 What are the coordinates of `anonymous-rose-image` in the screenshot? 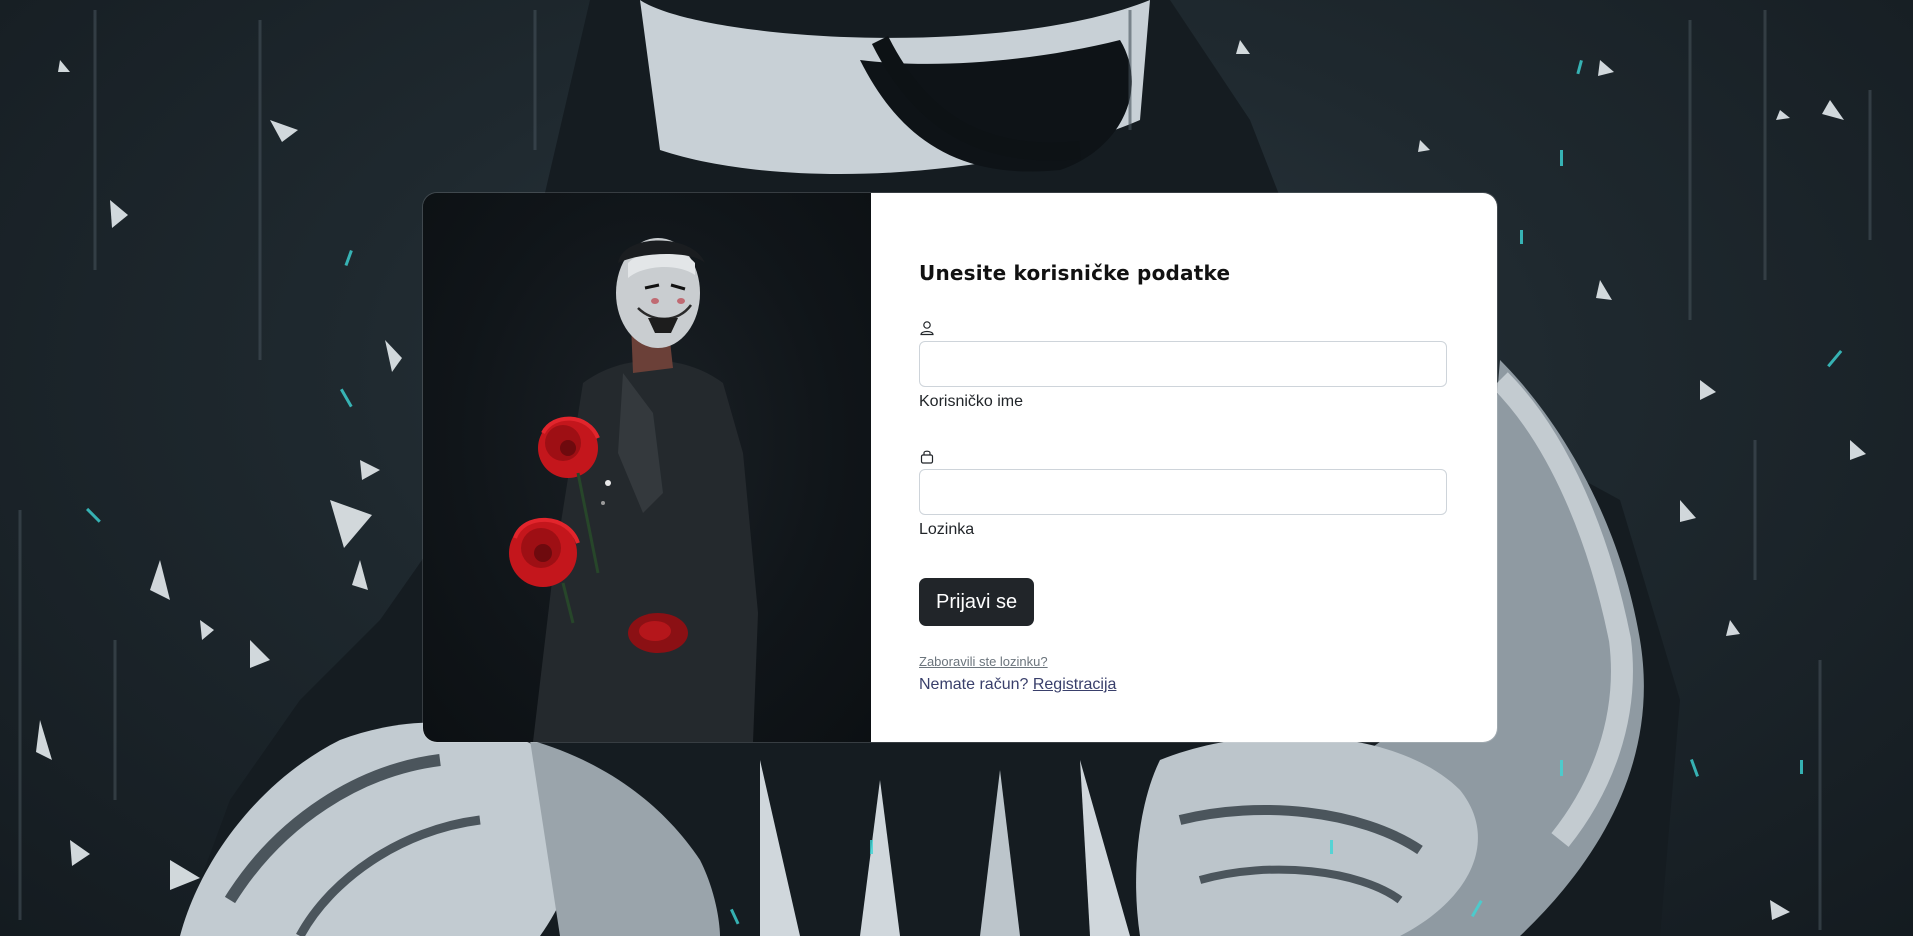 It's located at (647, 467).